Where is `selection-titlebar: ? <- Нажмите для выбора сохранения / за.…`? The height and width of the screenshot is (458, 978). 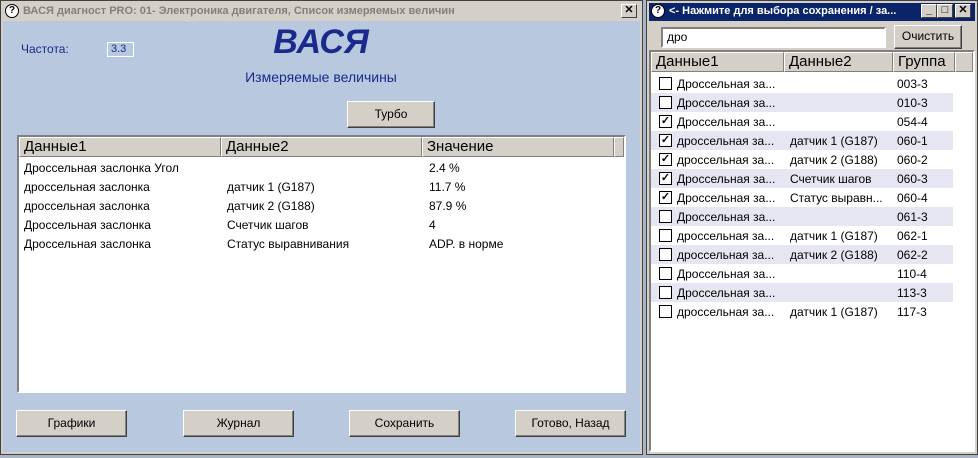
selection-titlebar: ? <- Нажмите для выбора сохранения / за.… is located at coordinates (812, 12).